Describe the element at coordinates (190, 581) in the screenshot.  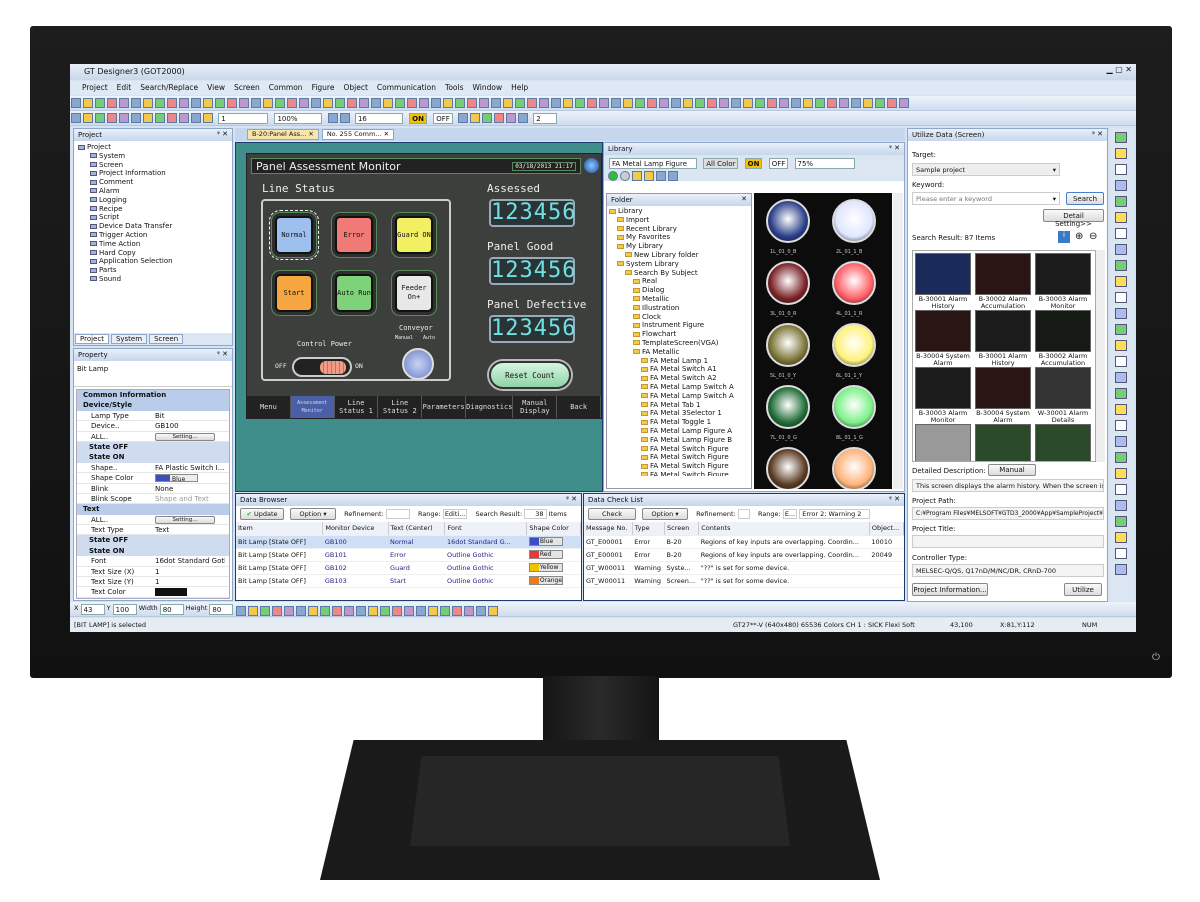
I see `property-value: 1` at that location.